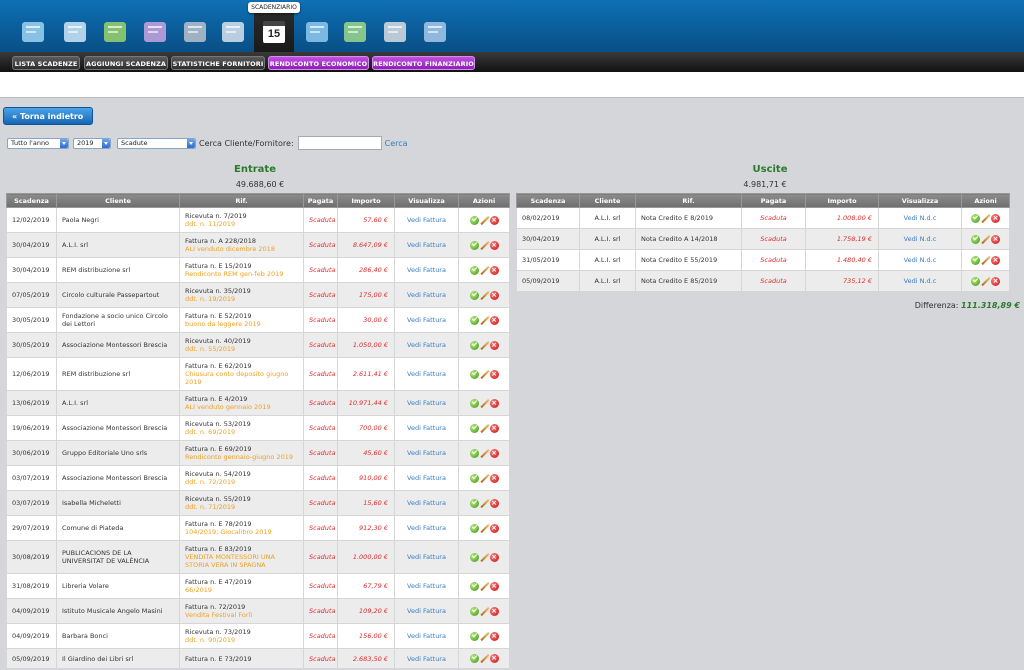 The width and height of the screenshot is (1024, 670). I want to click on monitor-icon, so click(33, 32).